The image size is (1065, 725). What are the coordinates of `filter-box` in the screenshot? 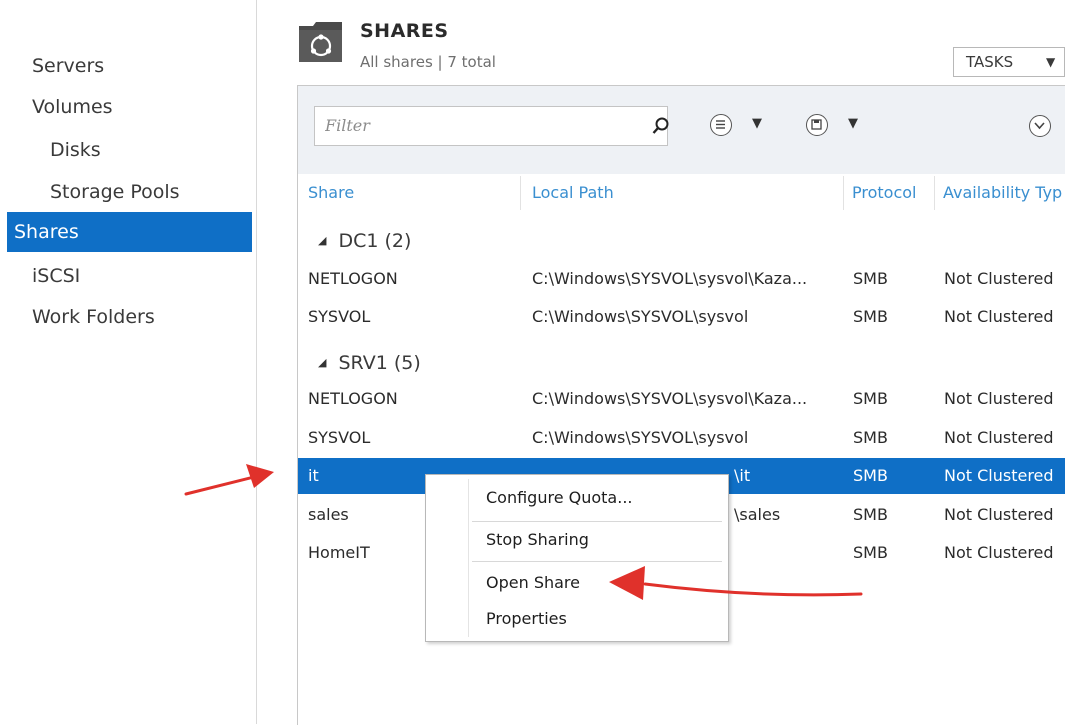 It's located at (492, 126).